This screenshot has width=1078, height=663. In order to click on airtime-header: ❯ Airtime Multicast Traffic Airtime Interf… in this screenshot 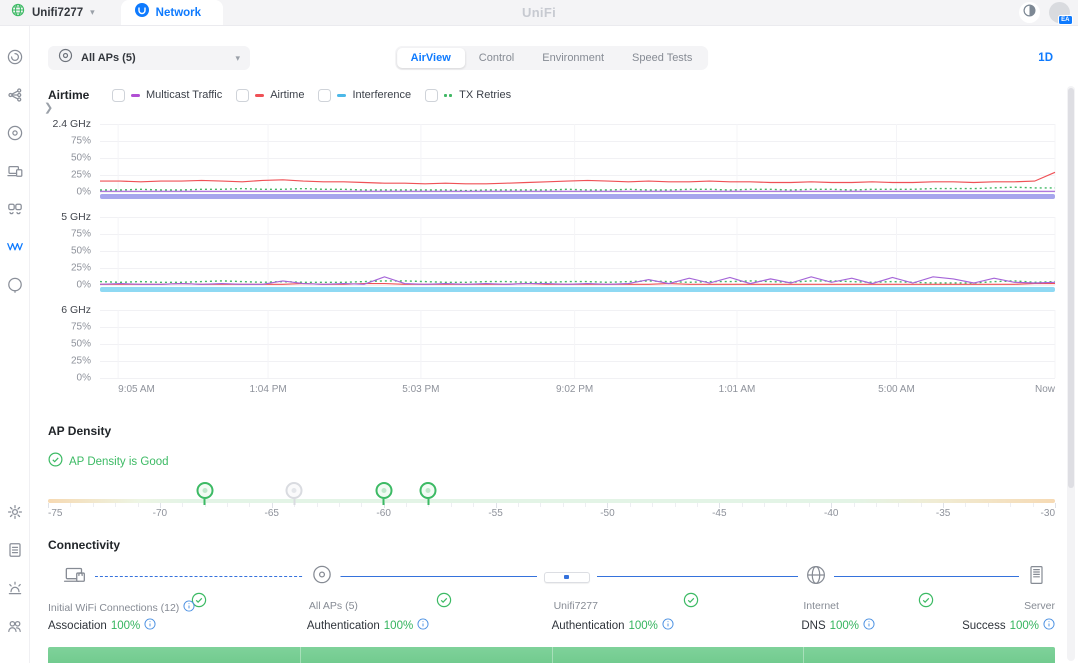, I will do `click(549, 101)`.